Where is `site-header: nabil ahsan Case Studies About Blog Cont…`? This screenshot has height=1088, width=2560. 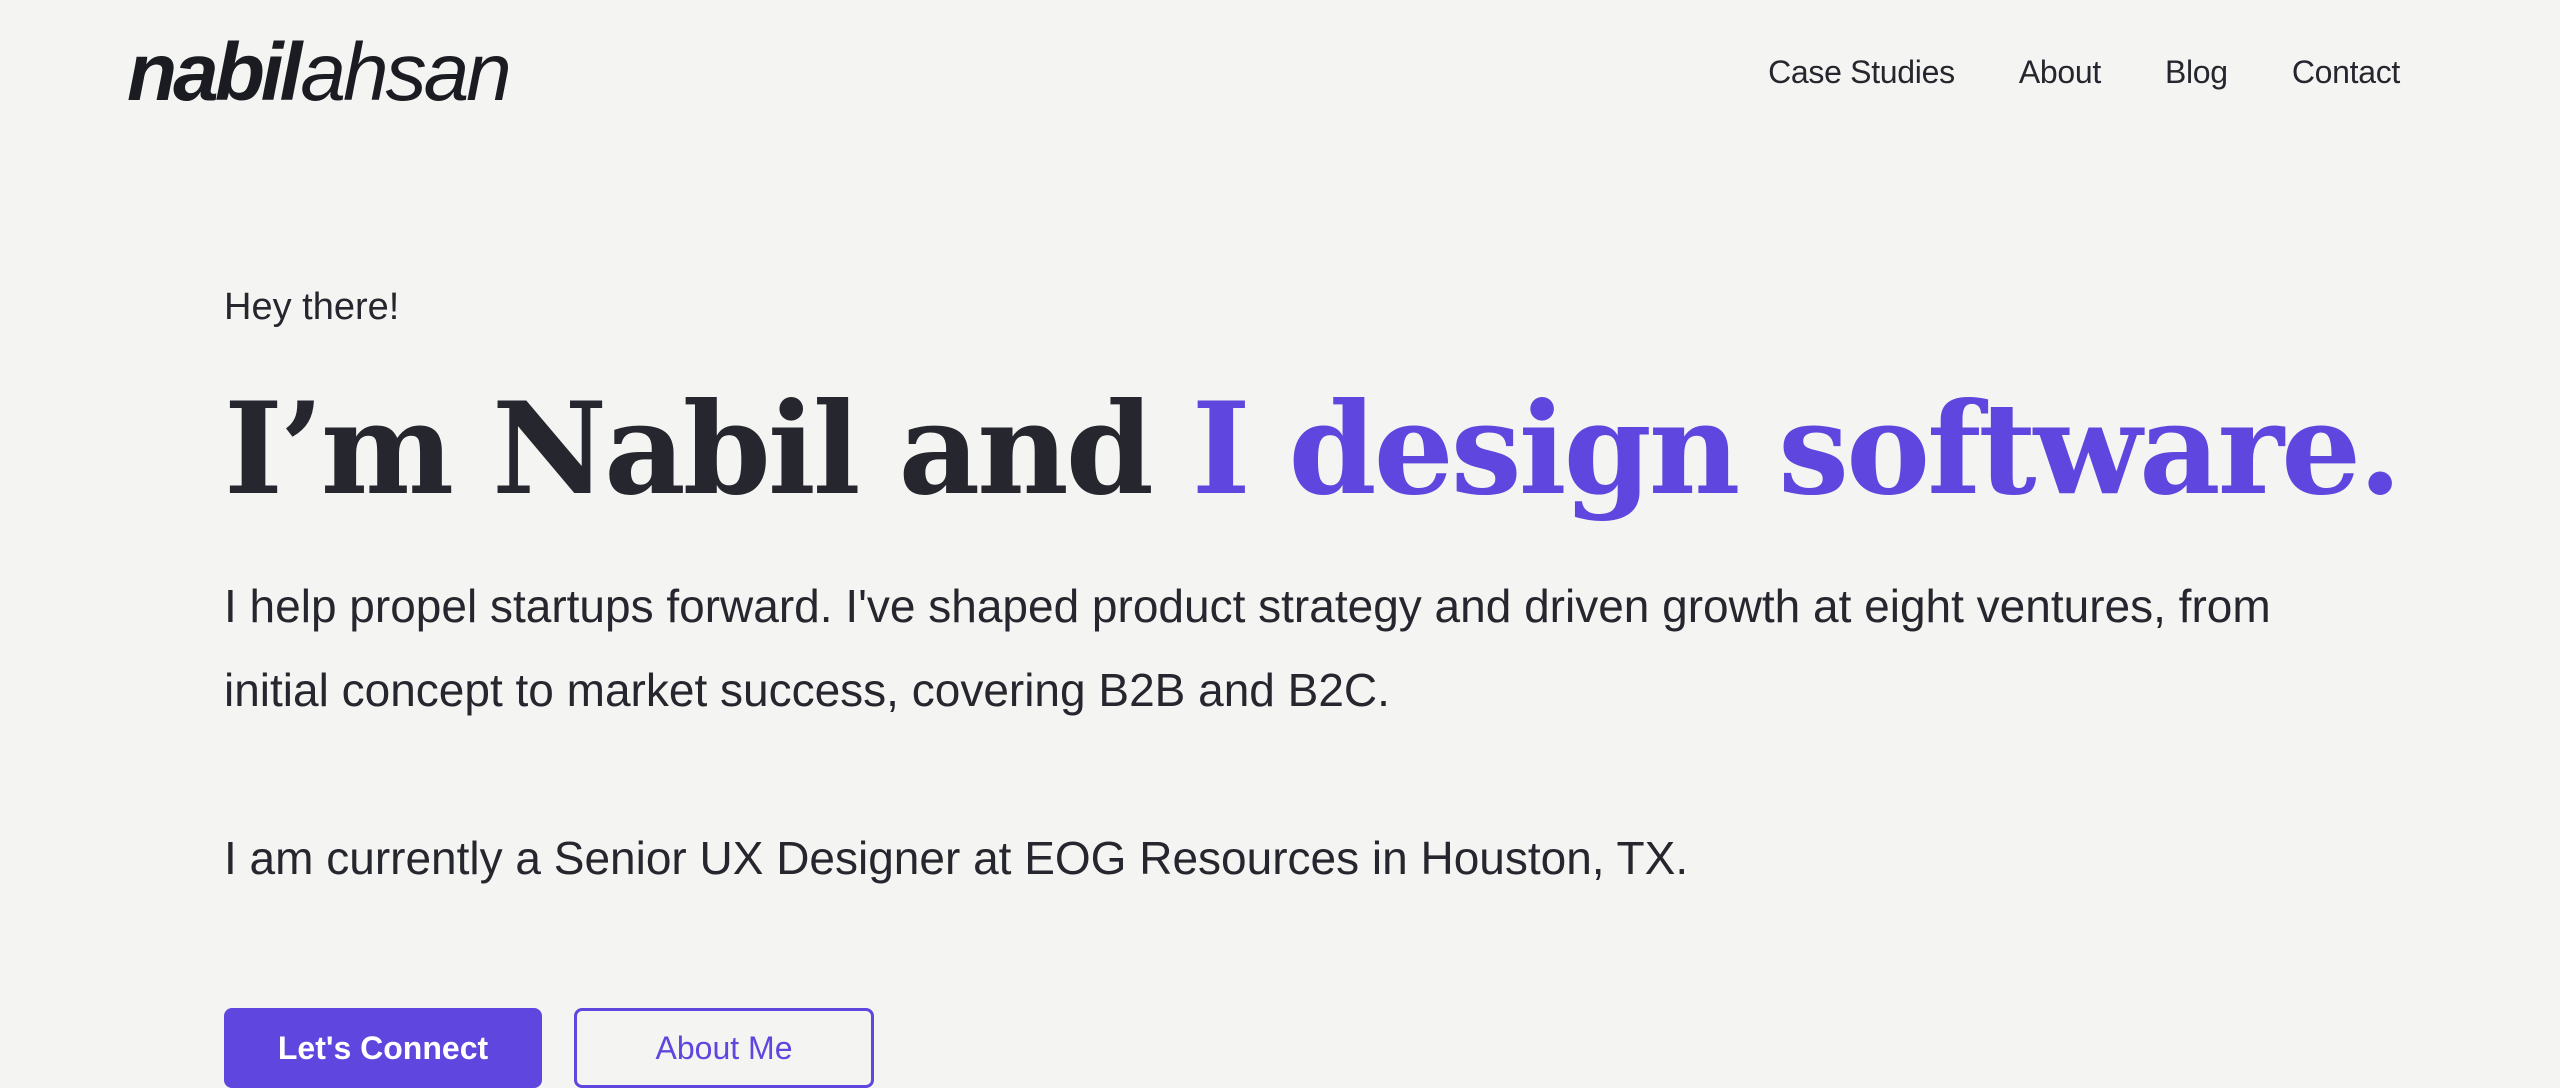 site-header: nabil ahsan Case Studies About Blog Cont… is located at coordinates (1280, 75).